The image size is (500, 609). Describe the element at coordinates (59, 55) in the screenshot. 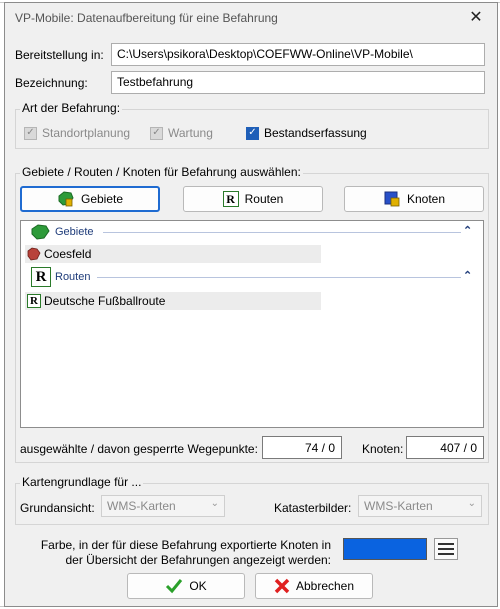

I see `bereitstellung-label: Bereitstellung in:` at that location.